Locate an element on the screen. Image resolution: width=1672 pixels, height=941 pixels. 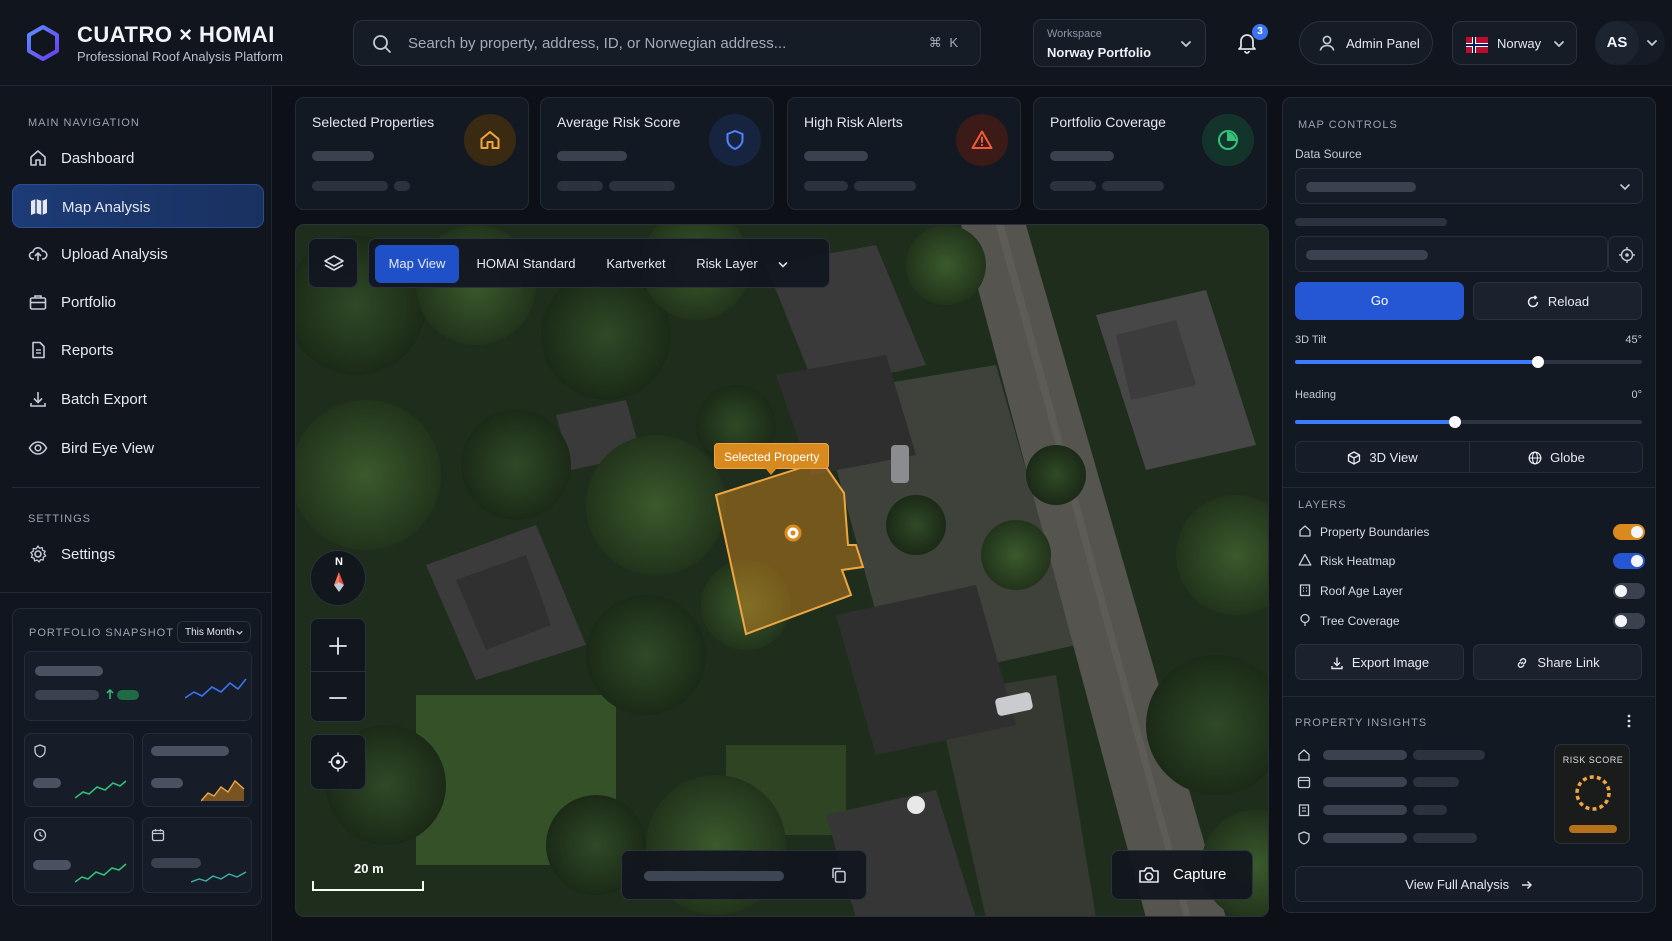
zoom-out-button is located at coordinates (339, 697).